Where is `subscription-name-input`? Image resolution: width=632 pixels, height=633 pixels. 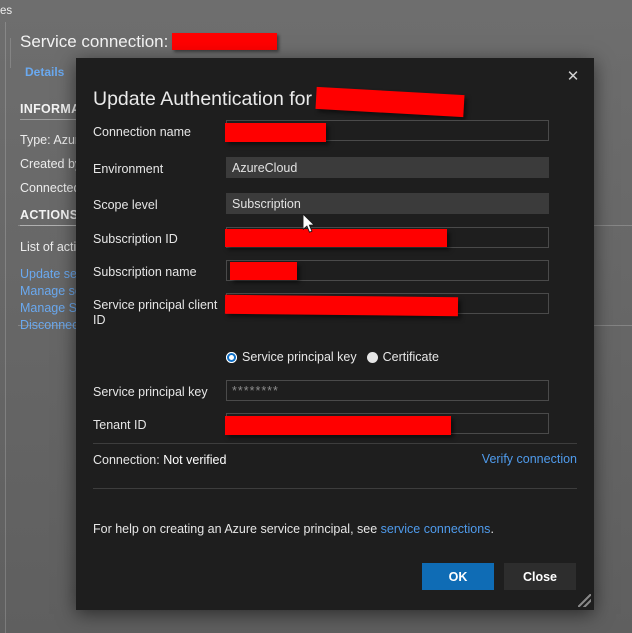
subscription-name-input is located at coordinates (387, 270).